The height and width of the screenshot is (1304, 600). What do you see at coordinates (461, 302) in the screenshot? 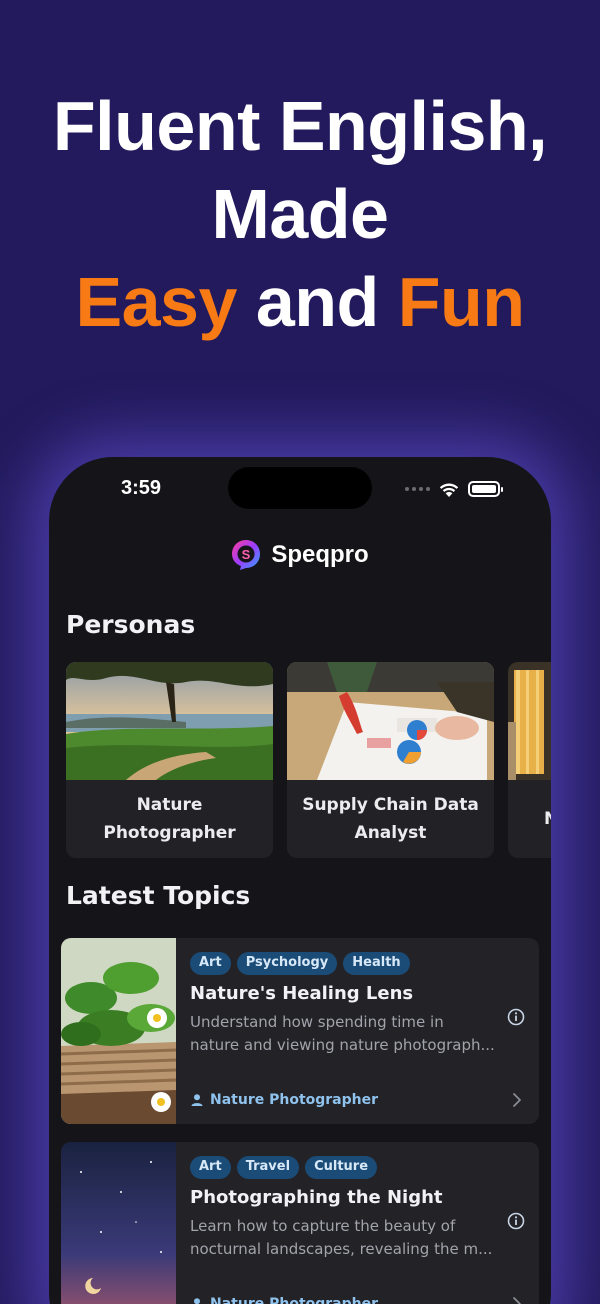
I see `headline-accent-fun: Fun` at bounding box center [461, 302].